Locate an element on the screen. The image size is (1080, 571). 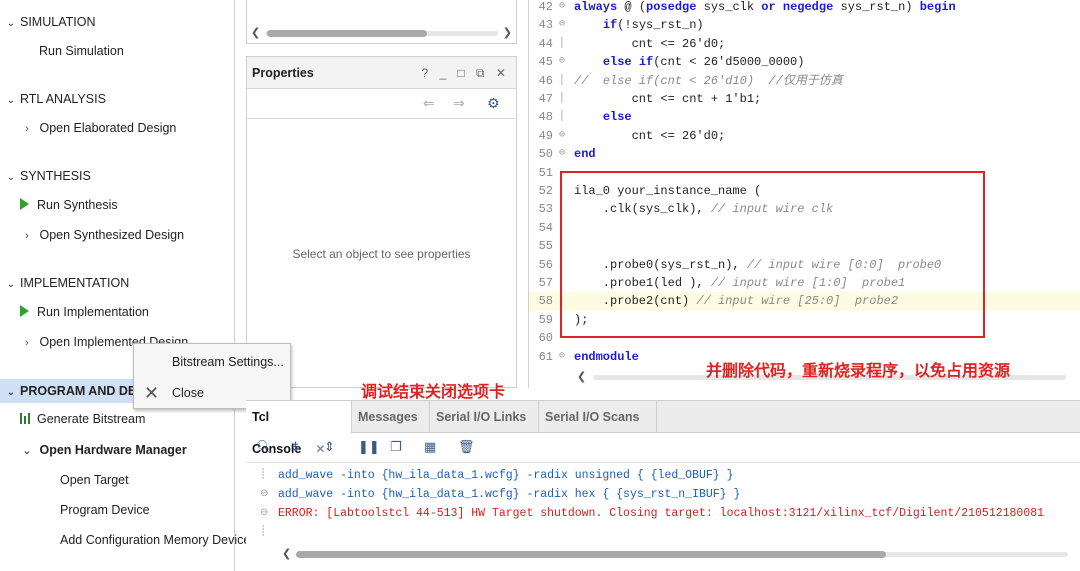
open-target-item: Open Target is located at coordinates (94, 480).